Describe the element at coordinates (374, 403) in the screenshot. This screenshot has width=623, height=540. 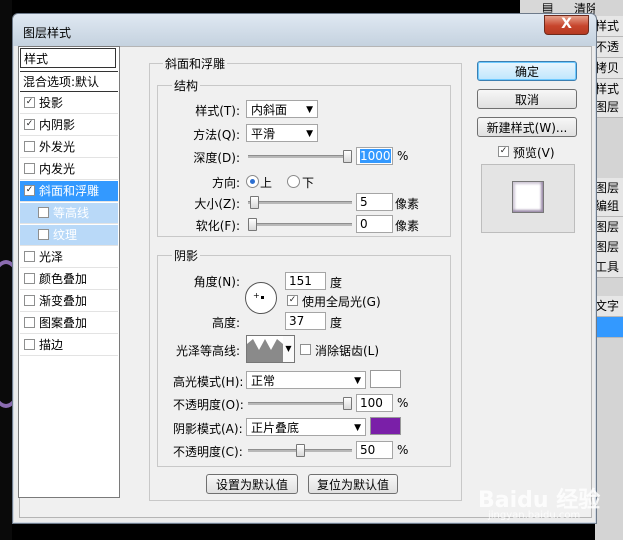
I see `highlight-opacity-input: 100` at that location.